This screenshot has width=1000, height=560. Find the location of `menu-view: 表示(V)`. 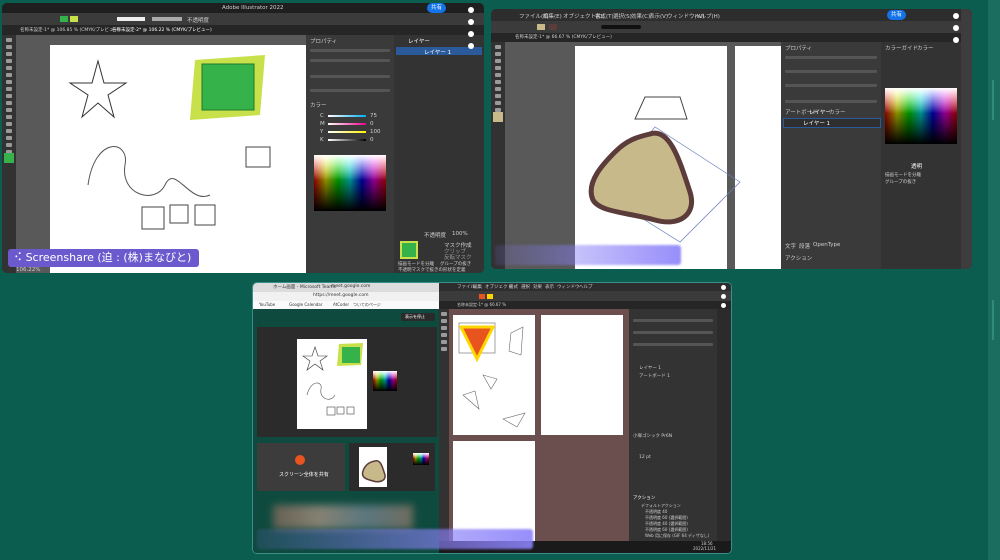

menu-view: 表示(V) is located at coordinates (658, 16).